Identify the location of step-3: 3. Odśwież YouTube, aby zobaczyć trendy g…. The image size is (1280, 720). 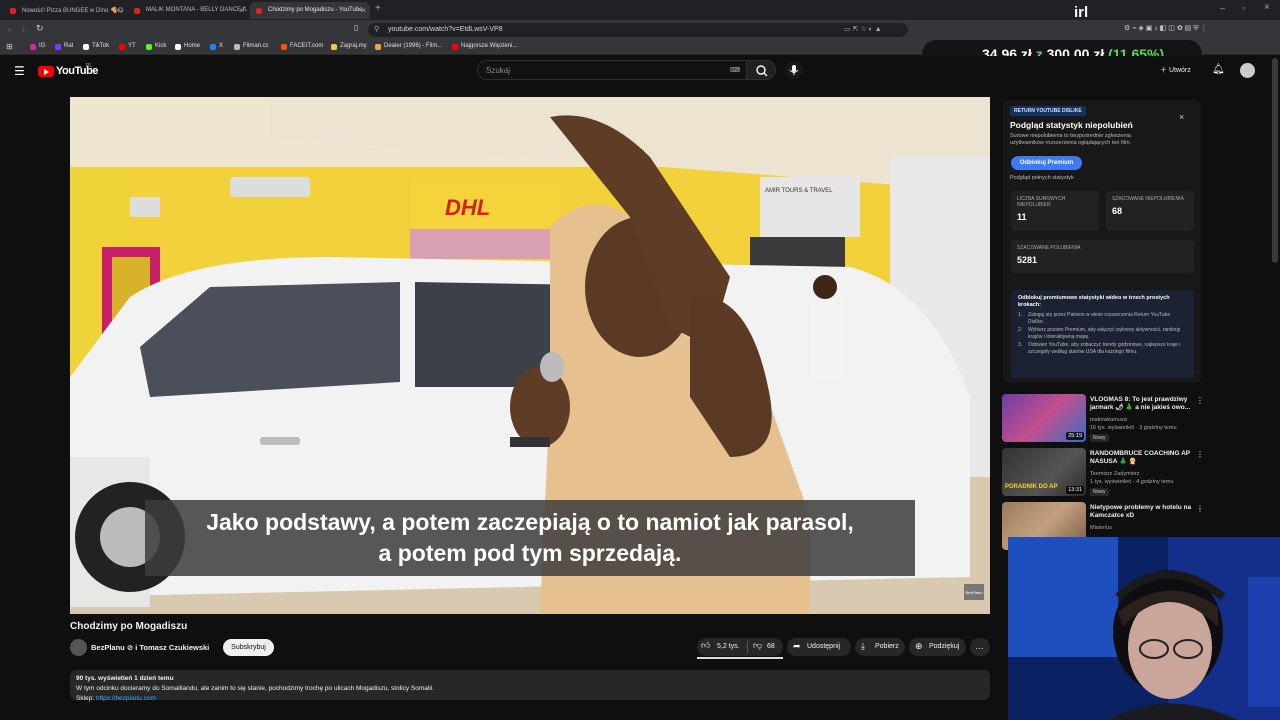
(1099, 348).